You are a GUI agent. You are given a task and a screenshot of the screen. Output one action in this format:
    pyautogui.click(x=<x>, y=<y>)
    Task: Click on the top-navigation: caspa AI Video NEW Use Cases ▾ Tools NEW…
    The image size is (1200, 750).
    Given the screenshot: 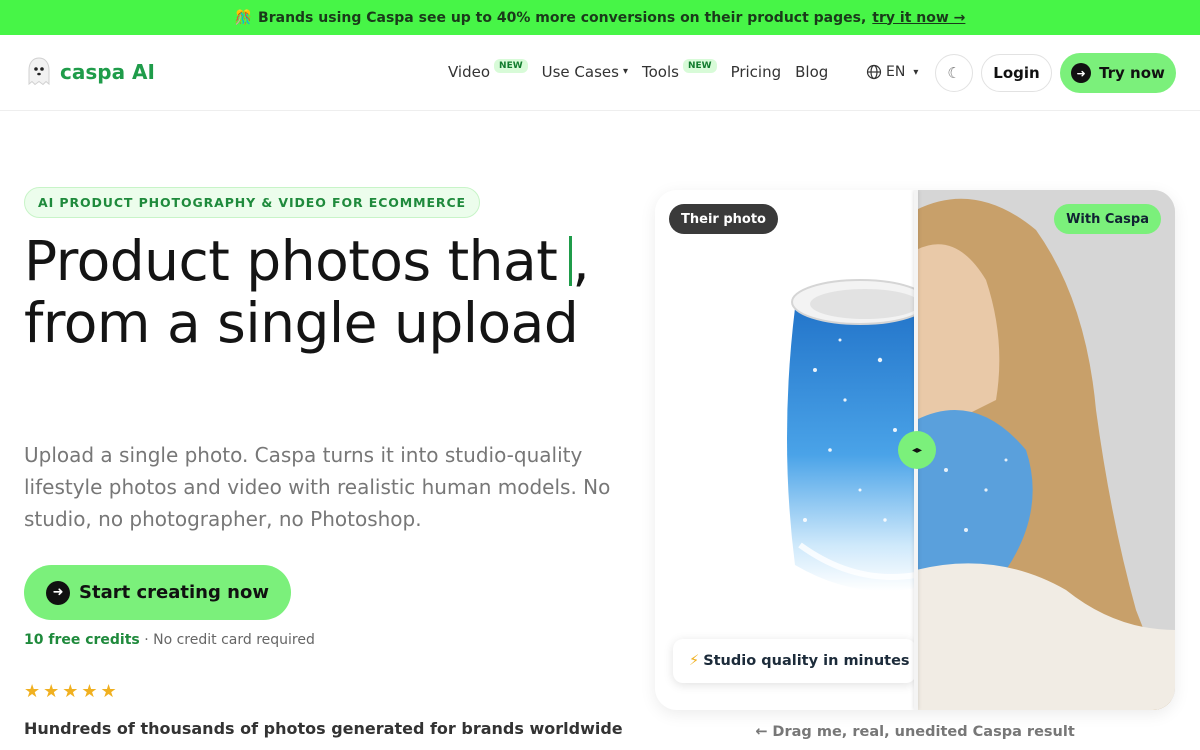 What is the action you would take?
    pyautogui.click(x=600, y=73)
    